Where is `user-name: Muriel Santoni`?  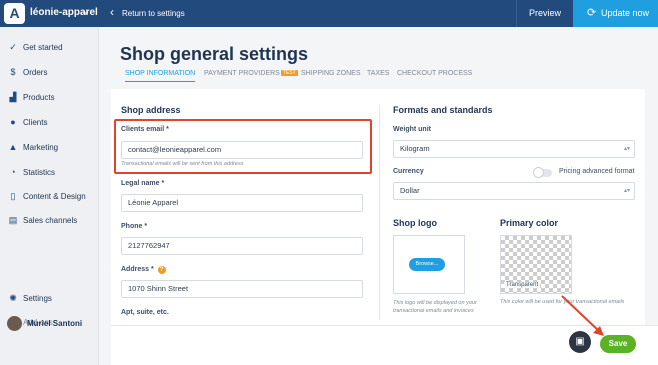 user-name: Muriel Santoni is located at coordinates (54, 323).